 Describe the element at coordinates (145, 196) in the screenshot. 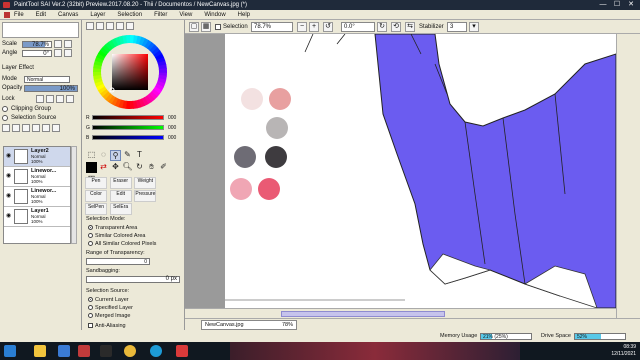

I see `brush-pressure: Pressure` at that location.